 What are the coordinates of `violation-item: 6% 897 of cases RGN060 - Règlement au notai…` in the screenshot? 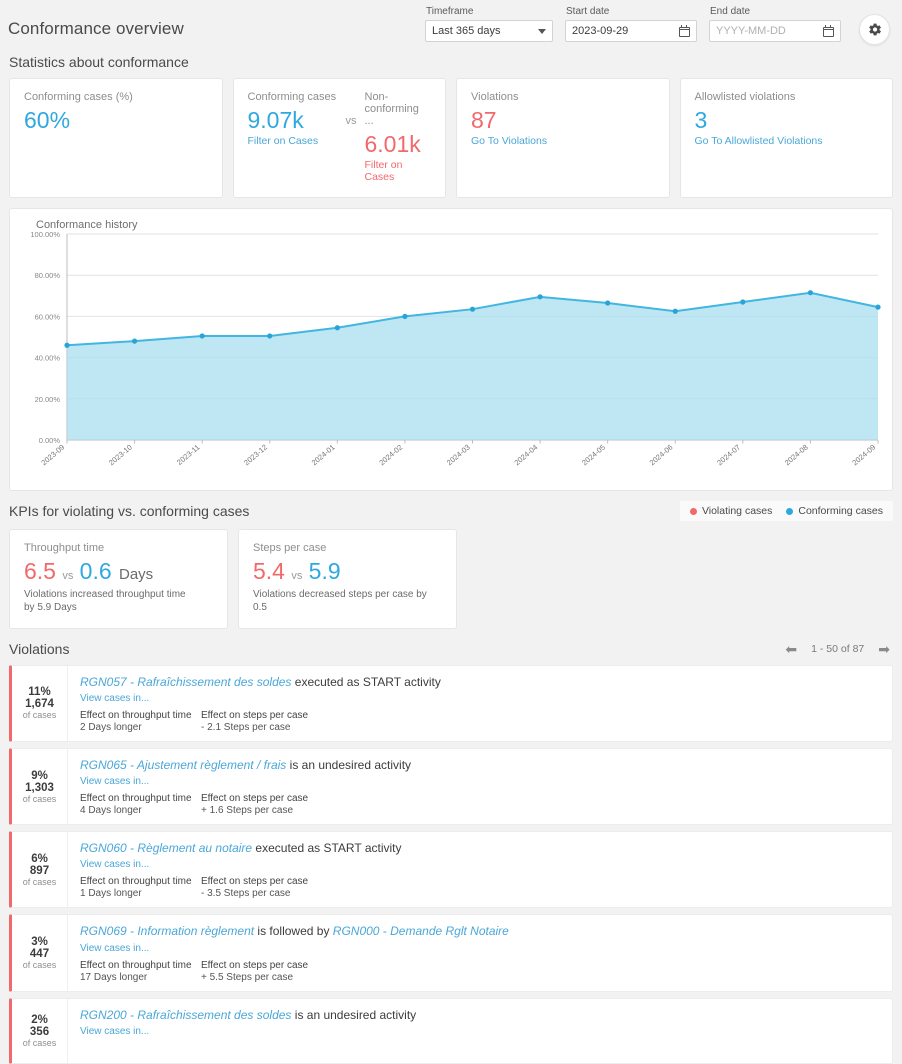 It's located at (451, 870).